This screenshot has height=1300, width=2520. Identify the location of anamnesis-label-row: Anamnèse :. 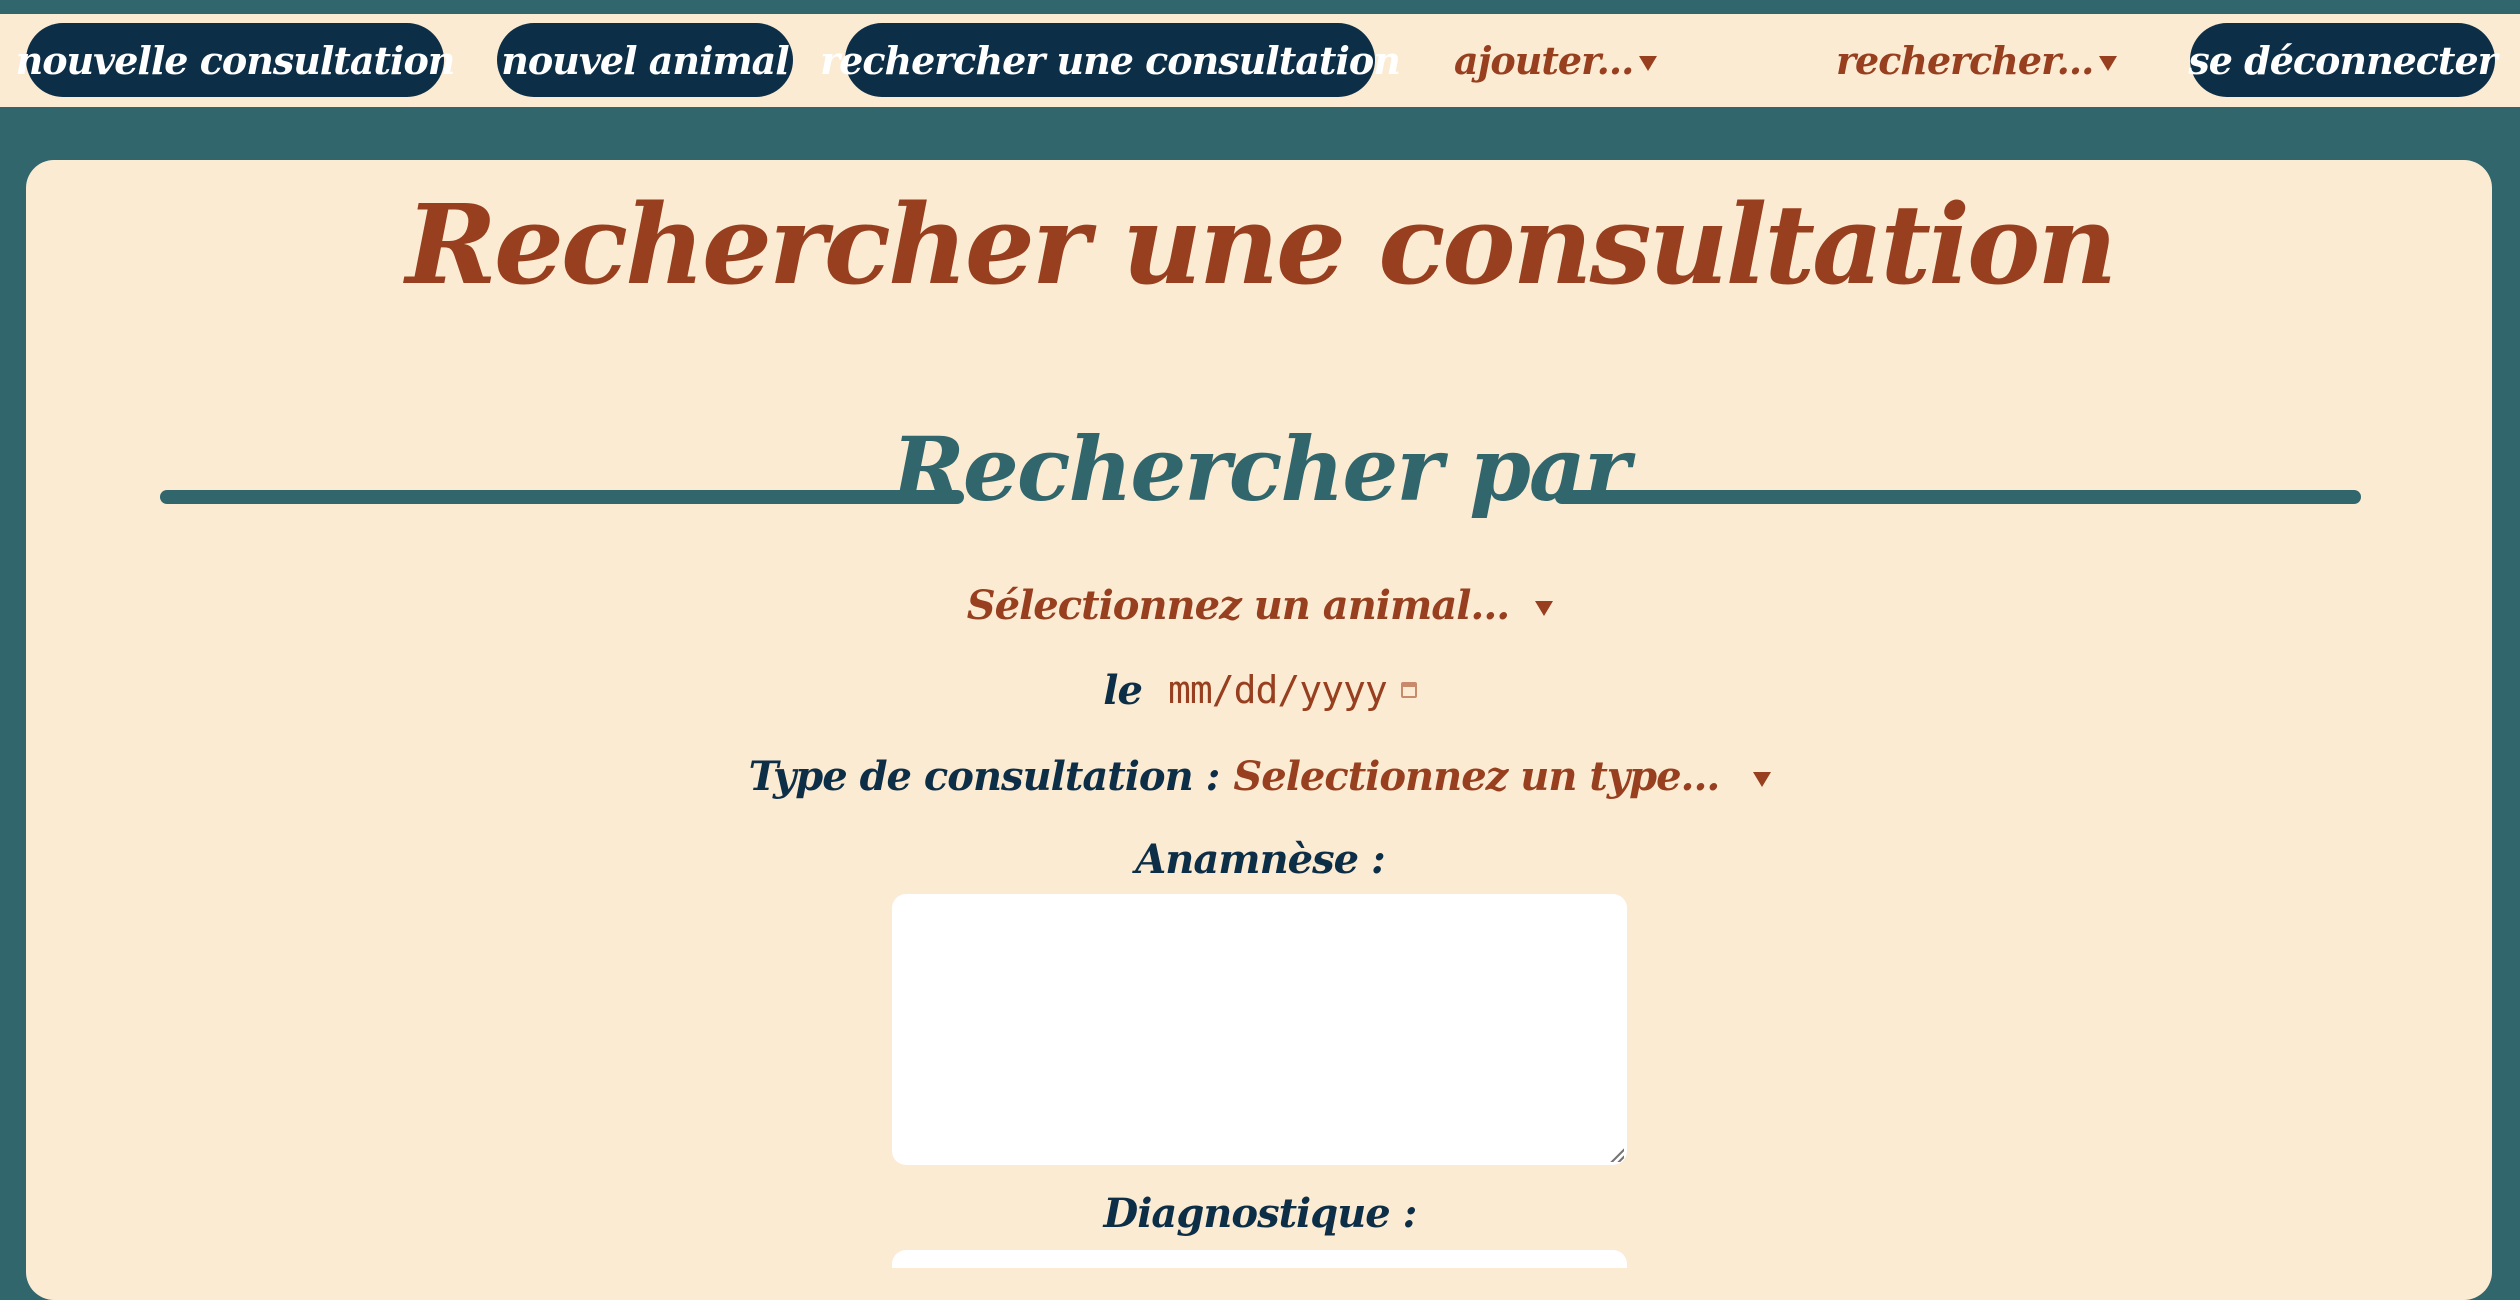
(1260, 859).